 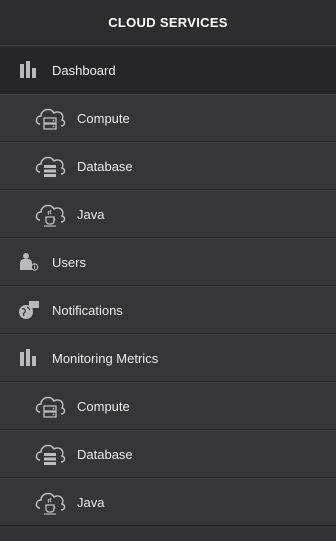 I want to click on menu-item-label: Notifications, so click(x=87, y=310).